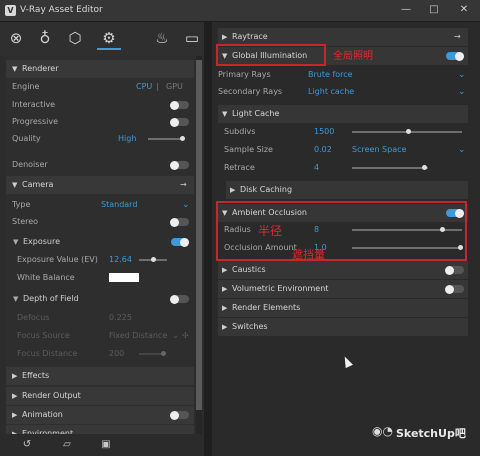 The width and height of the screenshot is (480, 456). What do you see at coordinates (270, 231) in the screenshot?
I see `radius-annotation: 半径` at bounding box center [270, 231].